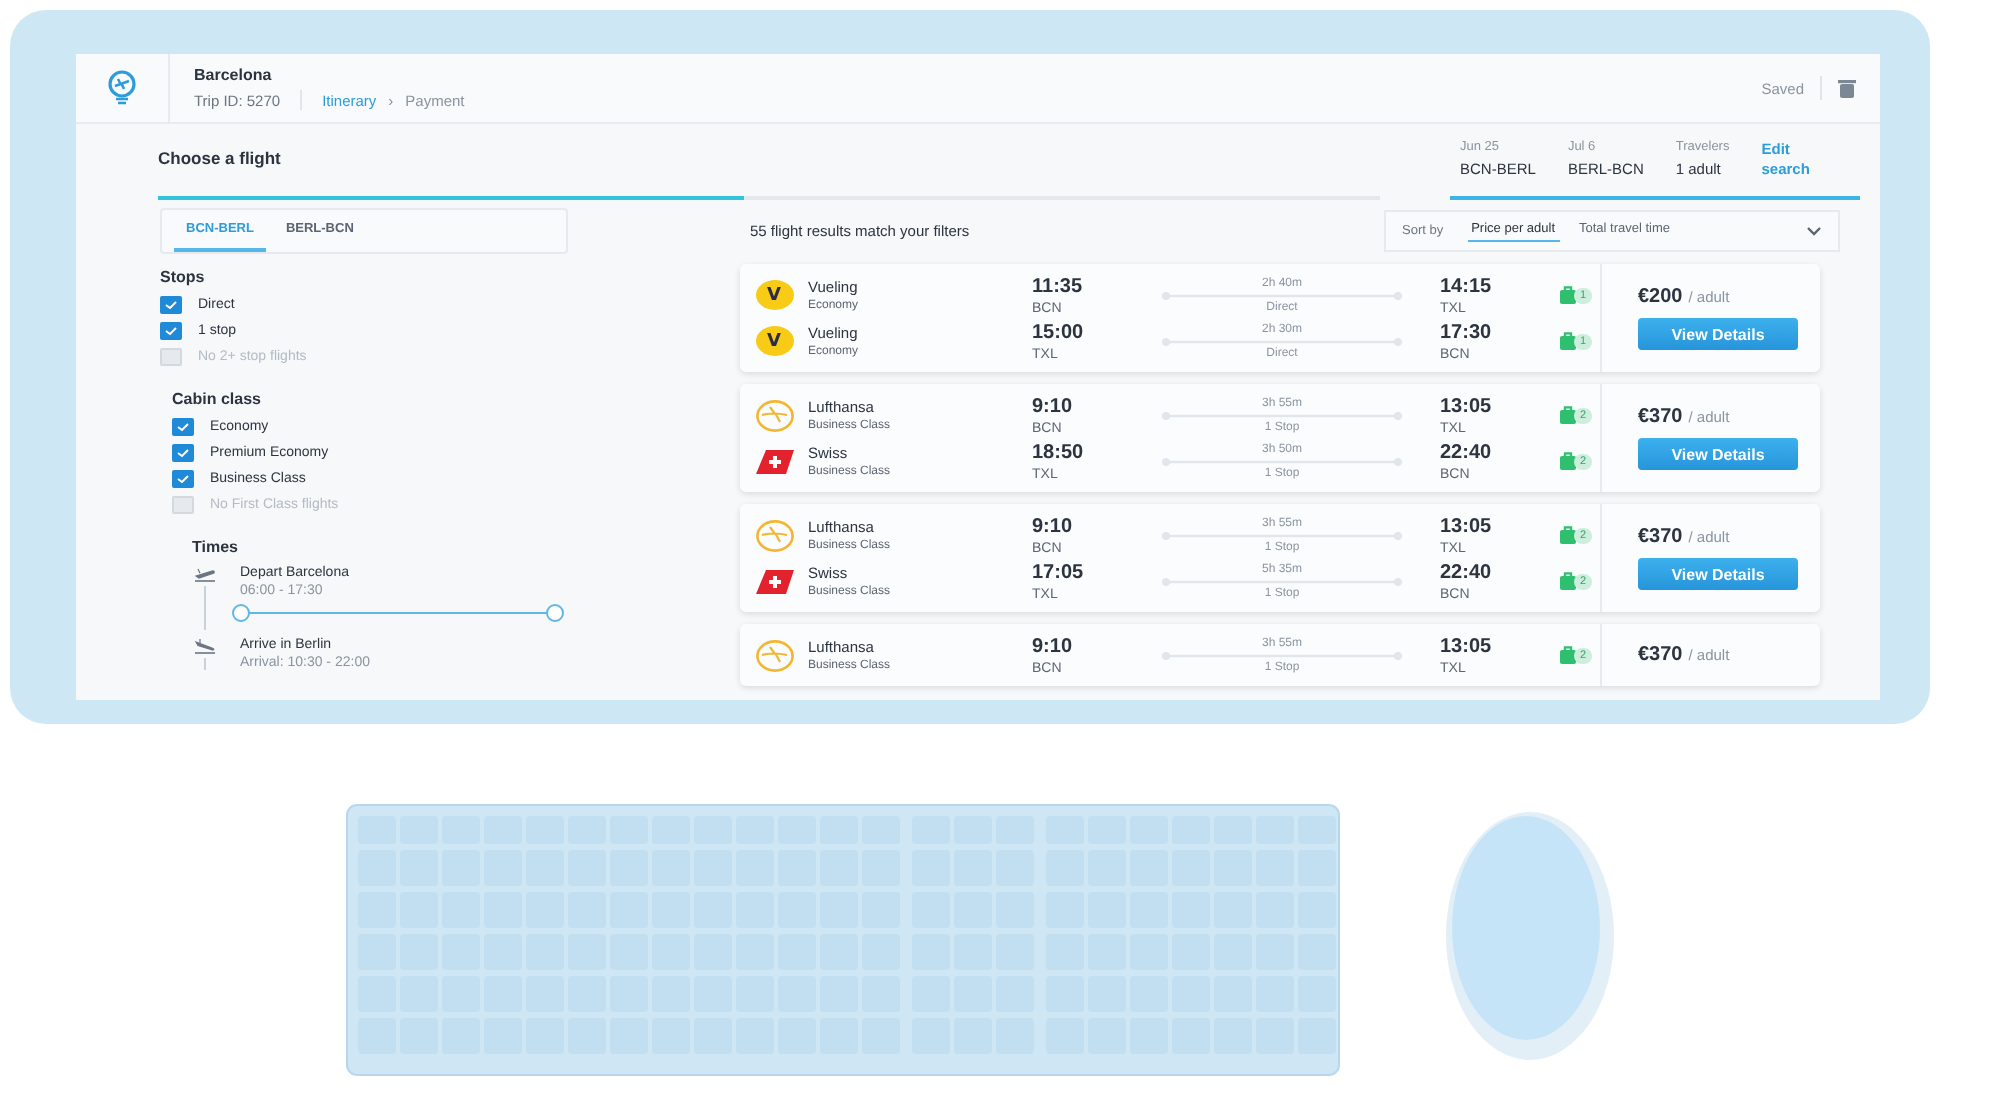  I want to click on range-slider, so click(398, 612).